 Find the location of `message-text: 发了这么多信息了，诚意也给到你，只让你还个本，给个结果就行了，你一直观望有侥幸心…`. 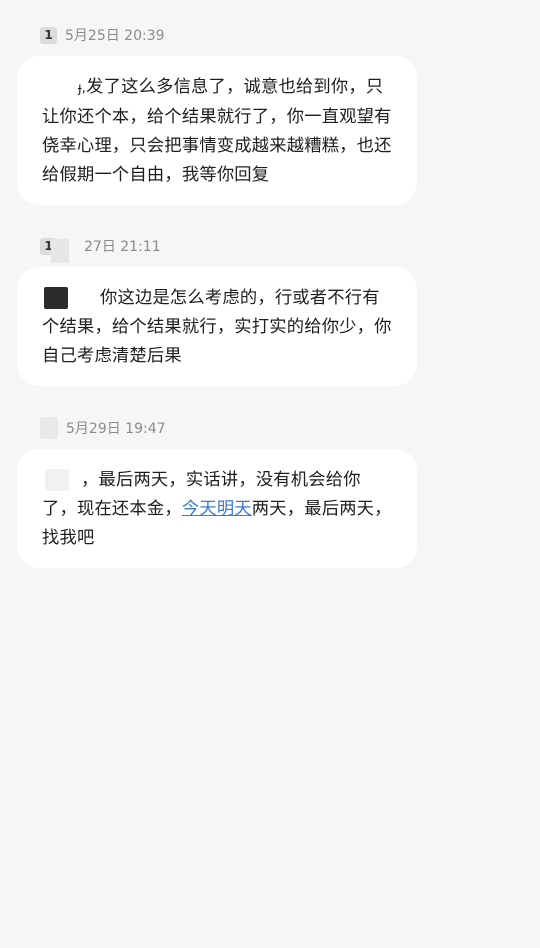

message-text: 发了这么多信息了，诚意也给到你，只让你还个本，给个结果就行了，你一直观望有侥幸心… is located at coordinates (217, 131).